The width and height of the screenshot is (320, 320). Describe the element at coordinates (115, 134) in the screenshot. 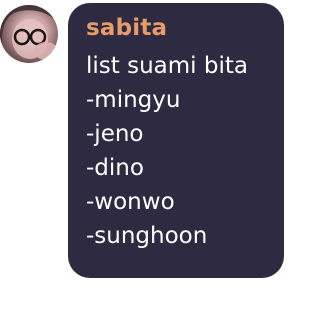

I see `message-line: -jeno` at that location.